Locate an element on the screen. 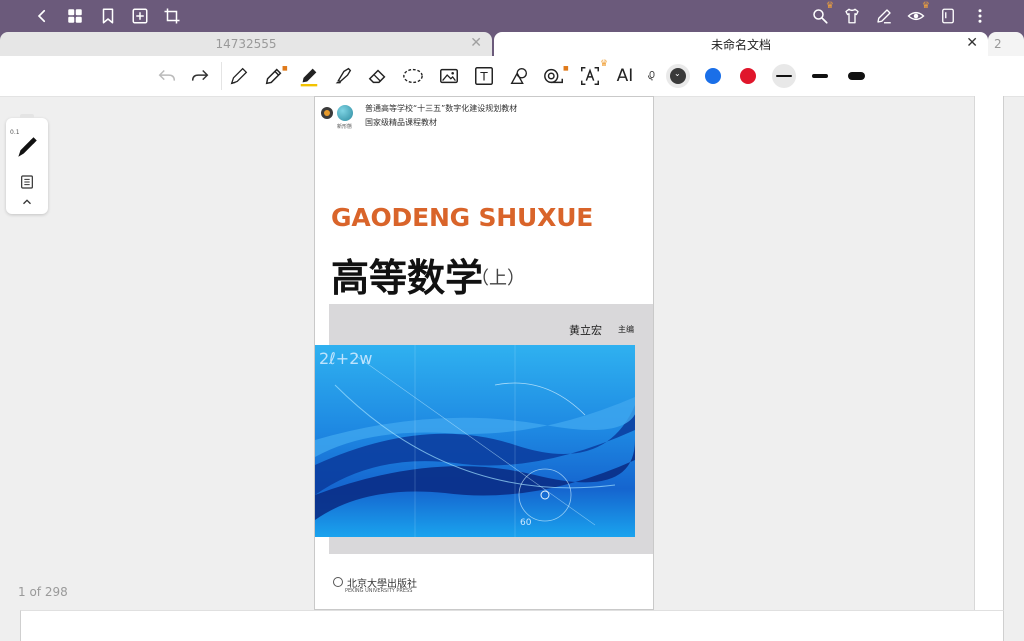 The image size is (1024, 641). collapse-chevron-icon is located at coordinates (27, 201).